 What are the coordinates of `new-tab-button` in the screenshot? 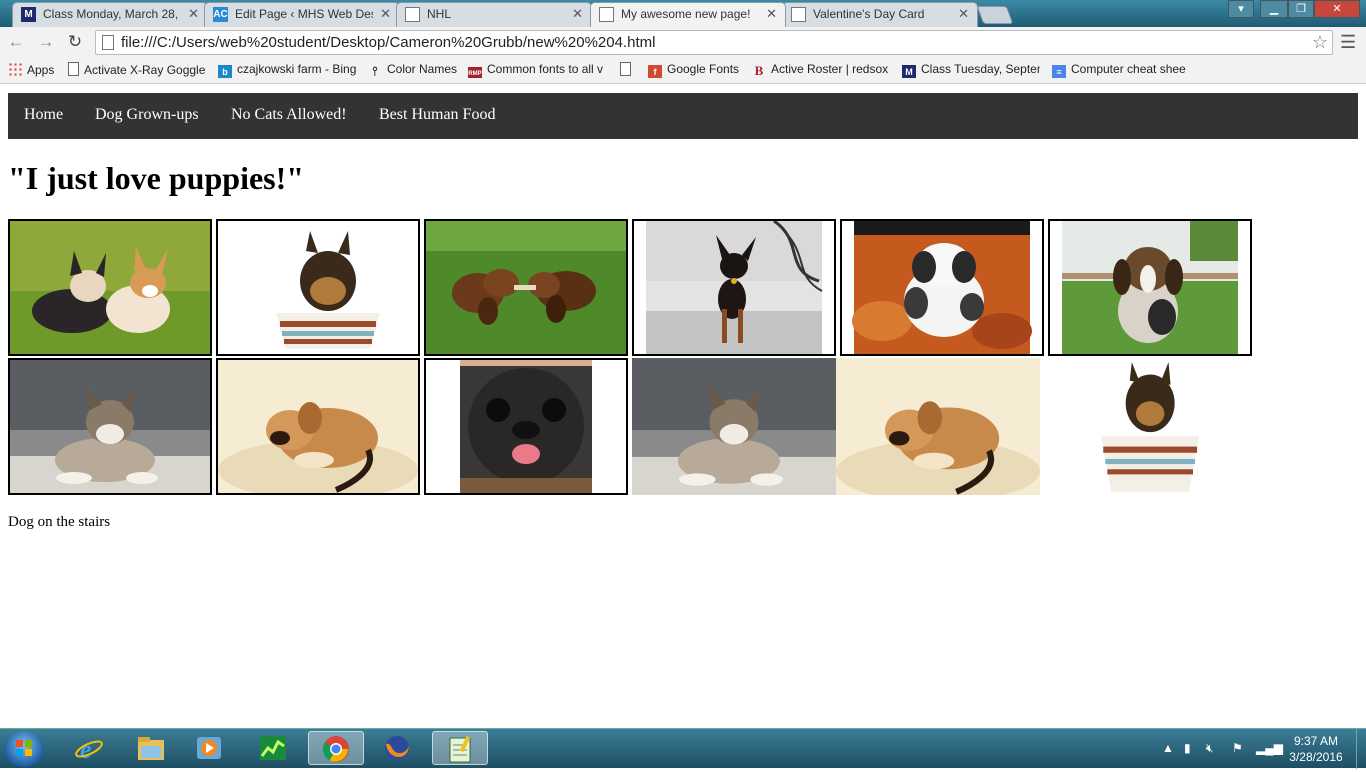 It's located at (995, 15).